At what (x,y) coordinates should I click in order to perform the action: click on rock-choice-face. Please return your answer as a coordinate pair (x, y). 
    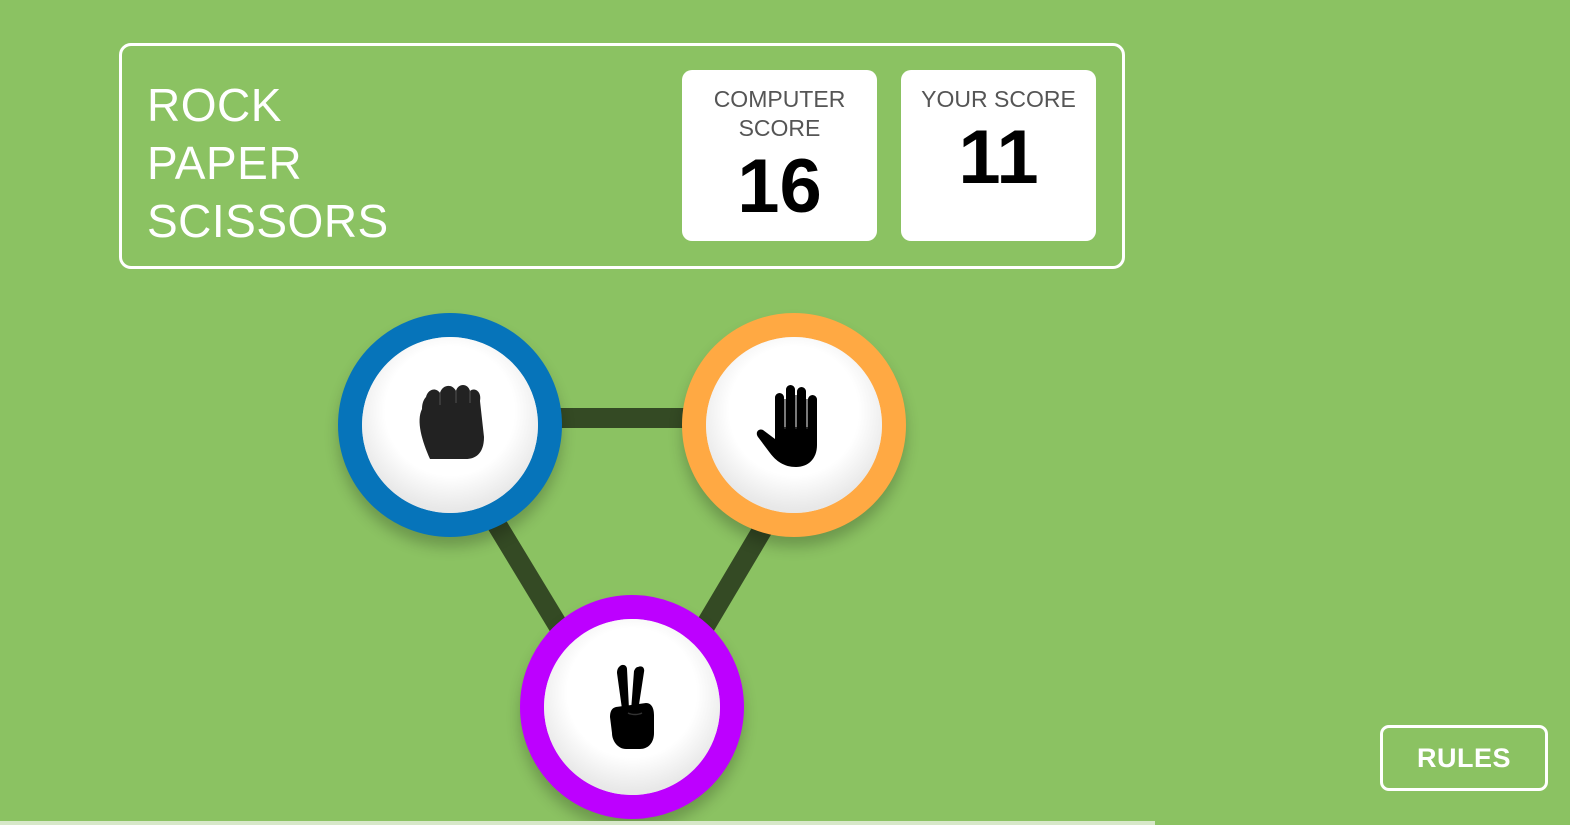
    Looking at the image, I should click on (450, 425).